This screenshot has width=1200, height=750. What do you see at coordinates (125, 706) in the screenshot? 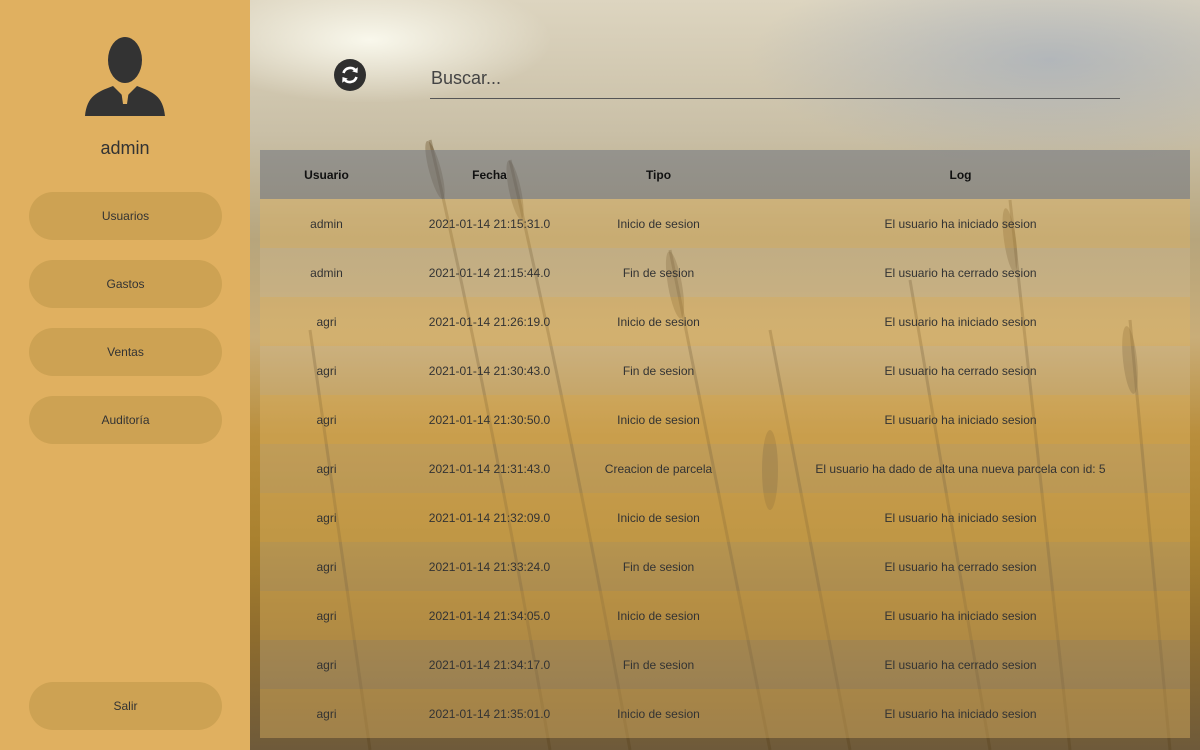
I see `logout-button: Salir` at bounding box center [125, 706].